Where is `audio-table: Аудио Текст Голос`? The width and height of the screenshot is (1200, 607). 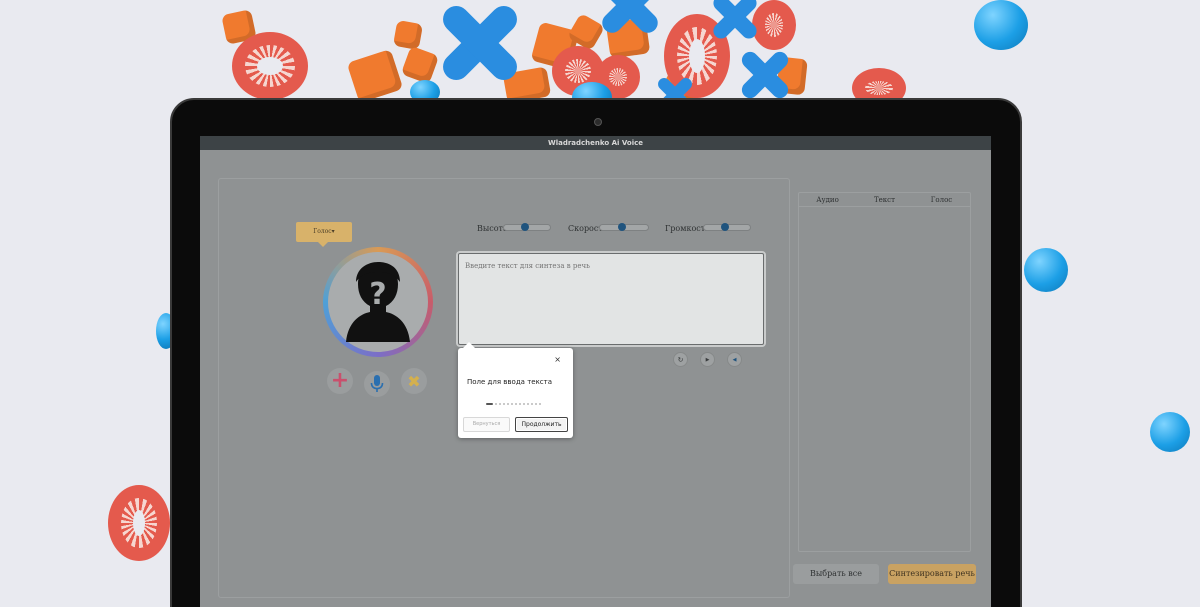 audio-table: Аудио Текст Голос is located at coordinates (884, 372).